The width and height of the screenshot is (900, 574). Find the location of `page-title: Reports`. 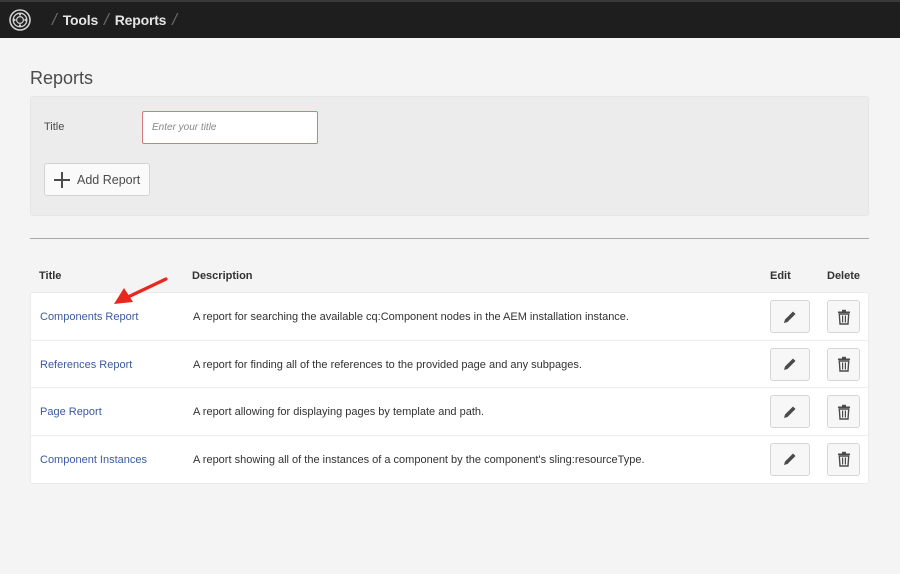

page-title: Reports is located at coordinates (62, 78).